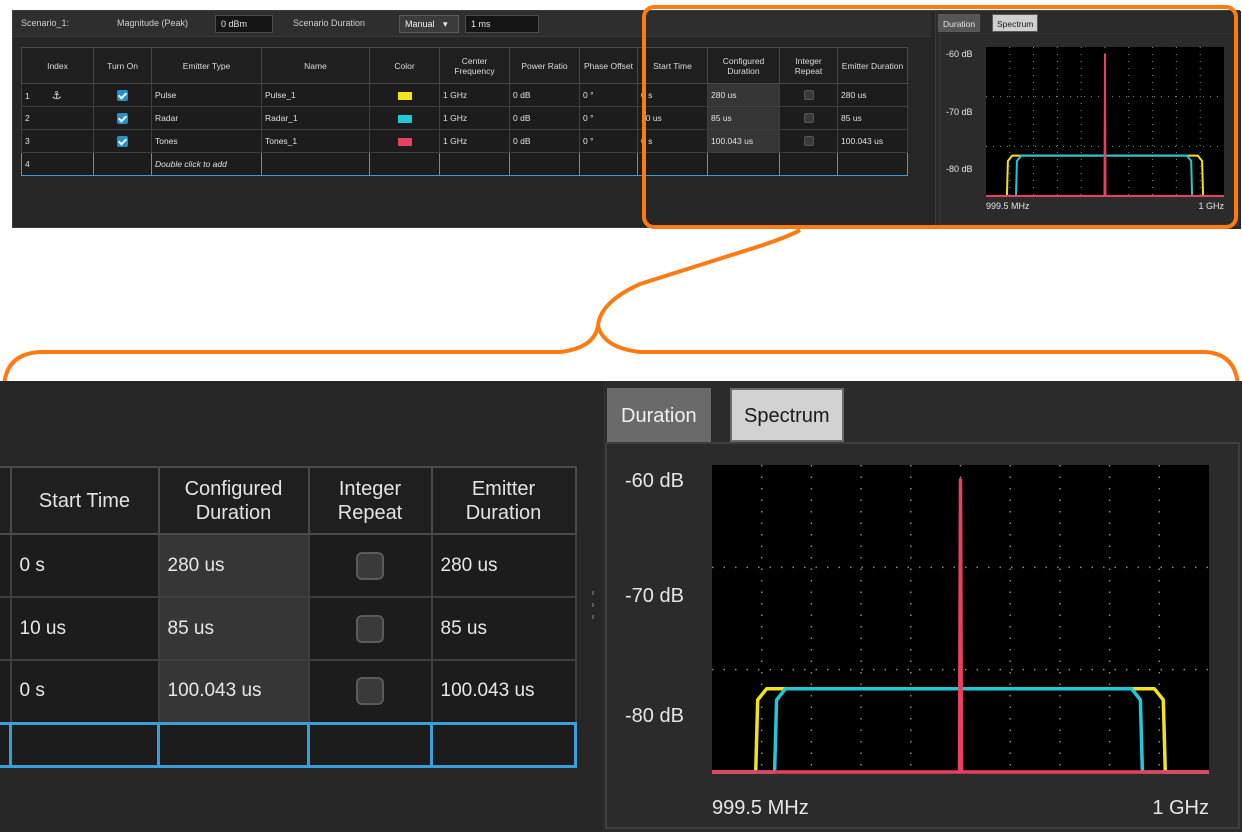 This screenshot has height=832, width=1242. What do you see at coordinates (315, 65) in the screenshot?
I see `col-name: Name` at bounding box center [315, 65].